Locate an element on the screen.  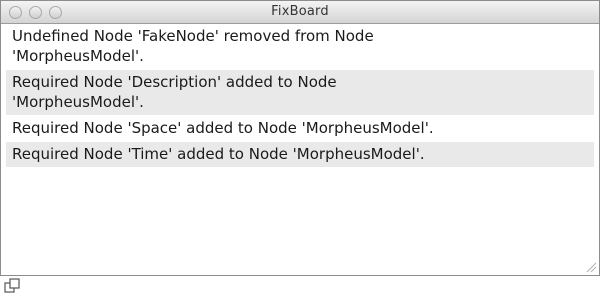
title-bar: FixBoard is located at coordinates (300, 12).